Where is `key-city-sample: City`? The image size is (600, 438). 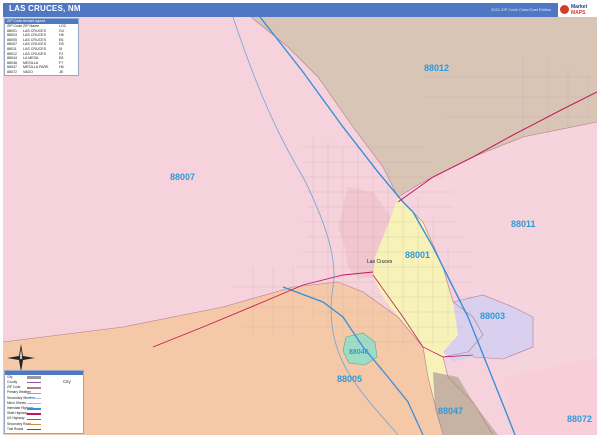 key-city-sample: City is located at coordinates (67, 381).